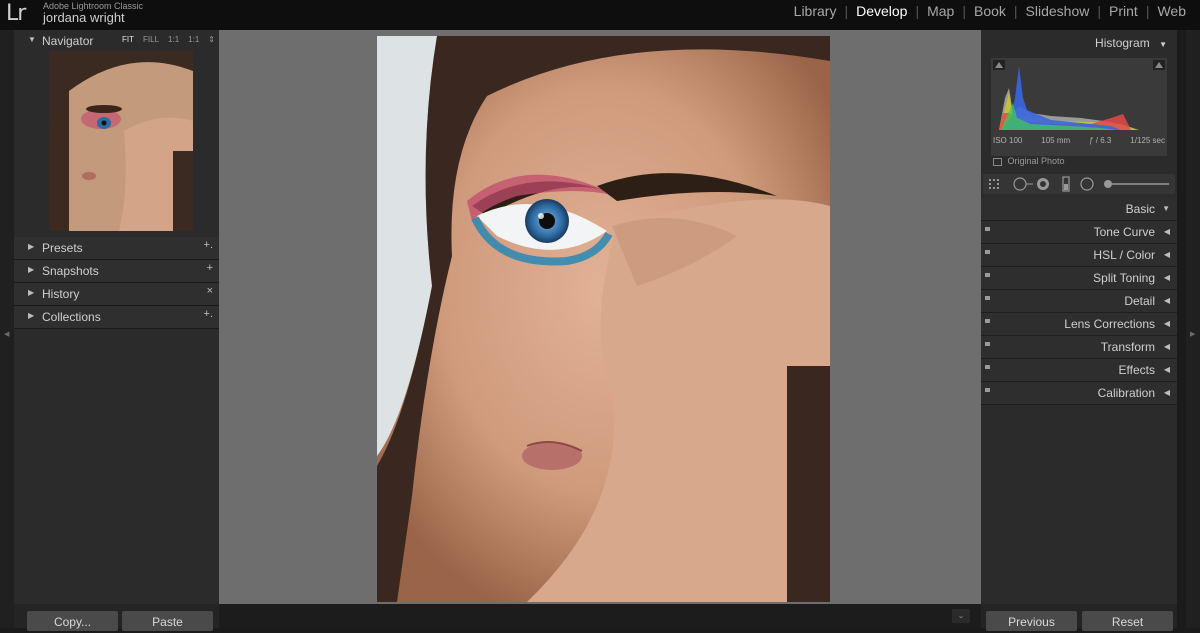 This screenshot has height=633, width=1200. I want to click on right-bottom-bar: Previous Reset, so click(1079, 617).